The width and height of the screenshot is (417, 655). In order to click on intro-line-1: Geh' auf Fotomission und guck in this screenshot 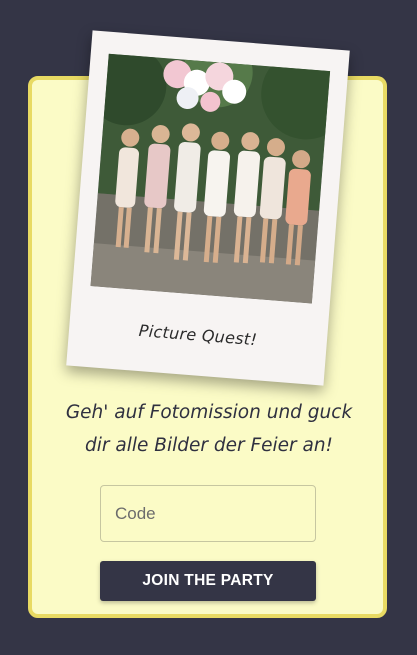, I will do `click(209, 412)`.